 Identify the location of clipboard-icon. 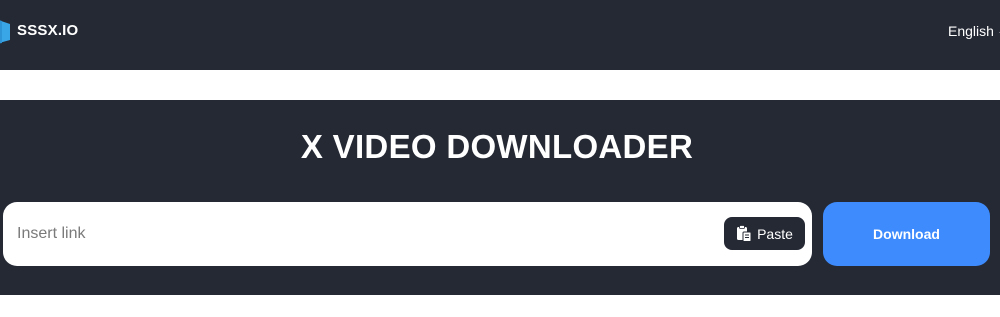
(744, 233).